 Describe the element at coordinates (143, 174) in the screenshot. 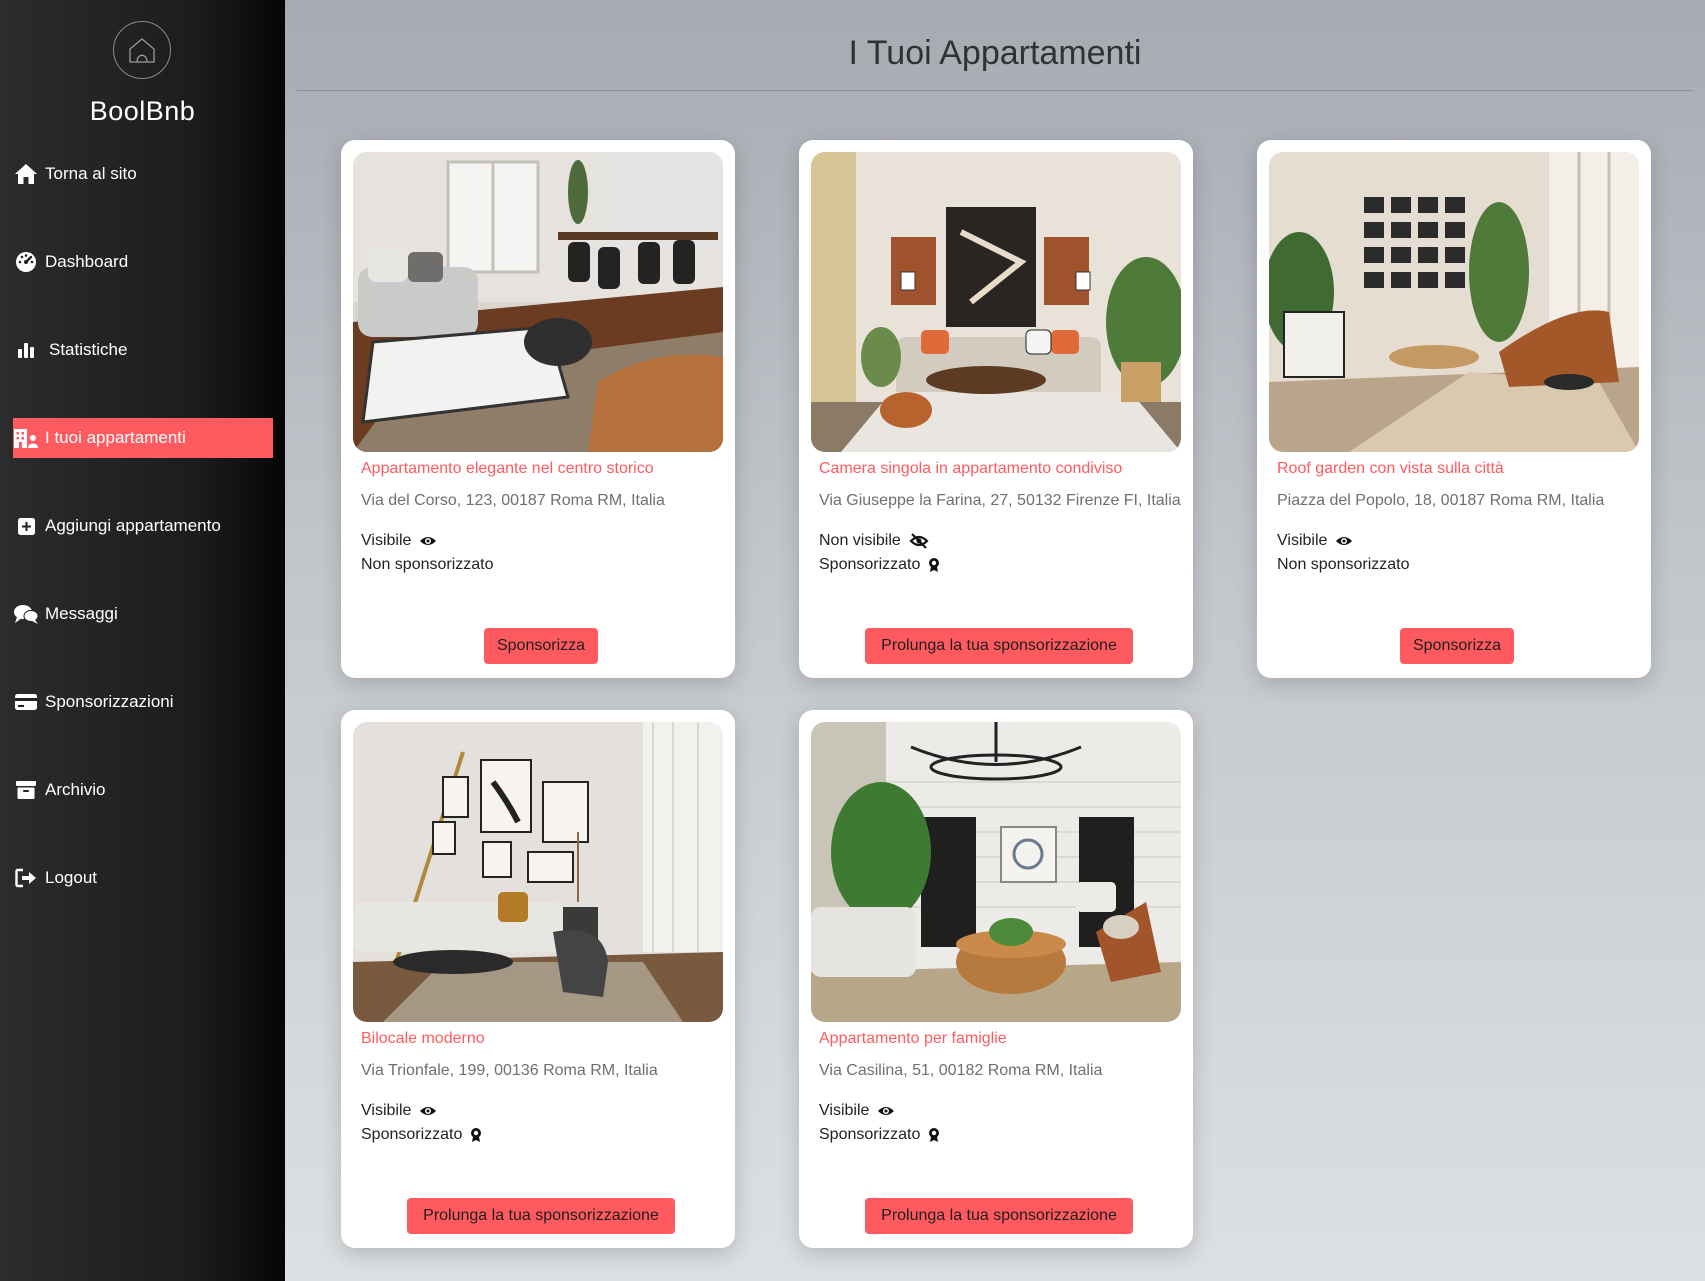

I see `sidebar-item-torna-al-sito: Torna al sito` at that location.